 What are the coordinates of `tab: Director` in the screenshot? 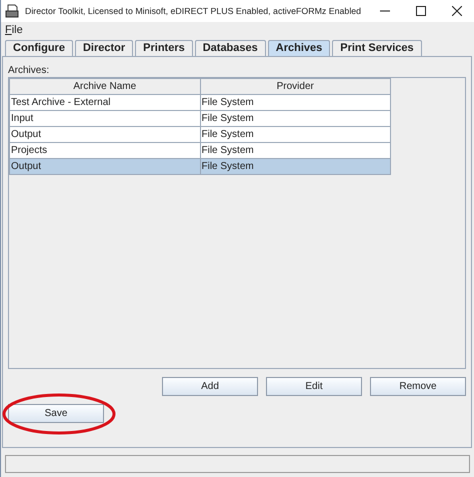 It's located at (104, 48).